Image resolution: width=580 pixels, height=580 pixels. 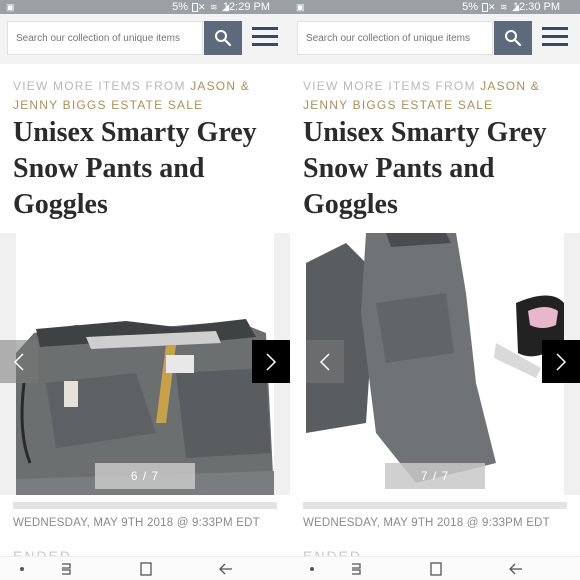 What do you see at coordinates (536, 7) in the screenshot?
I see `clock: 12:30 PM` at bounding box center [536, 7].